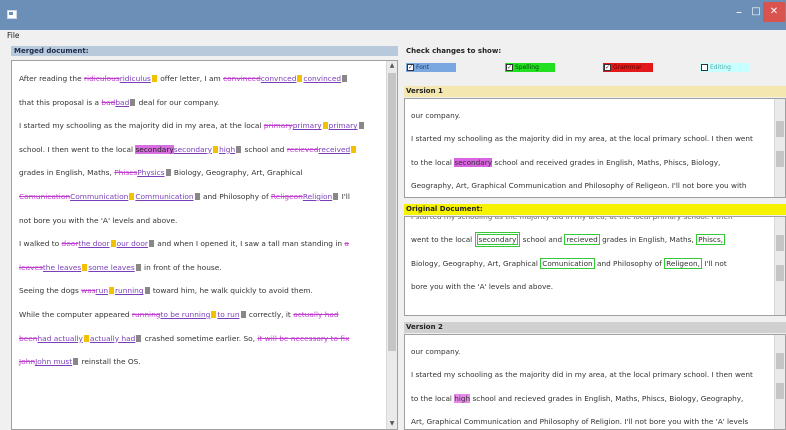 This screenshot has width=786, height=430. What do you see at coordinates (392, 424) in the screenshot?
I see `scroll-down-icon: ▼` at bounding box center [392, 424].